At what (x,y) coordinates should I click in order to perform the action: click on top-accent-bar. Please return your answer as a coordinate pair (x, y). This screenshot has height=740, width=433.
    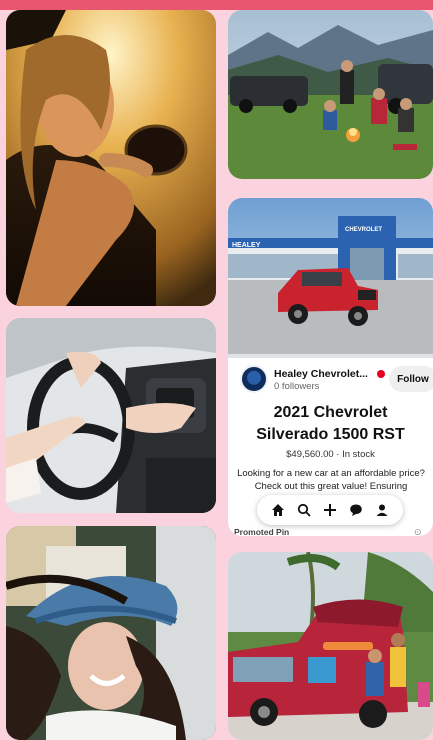
    Looking at the image, I should click on (216, 5).